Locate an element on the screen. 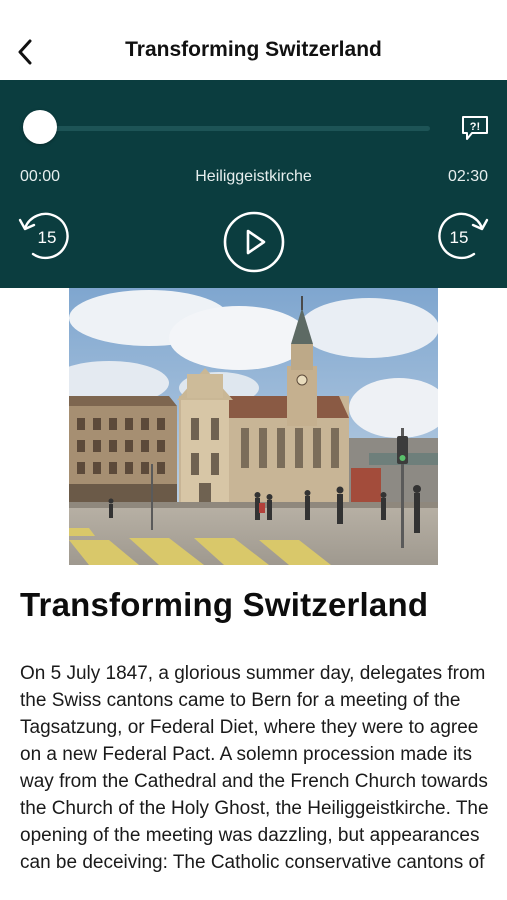 This screenshot has height=900, width=507. progress-track is located at coordinates (235, 128).